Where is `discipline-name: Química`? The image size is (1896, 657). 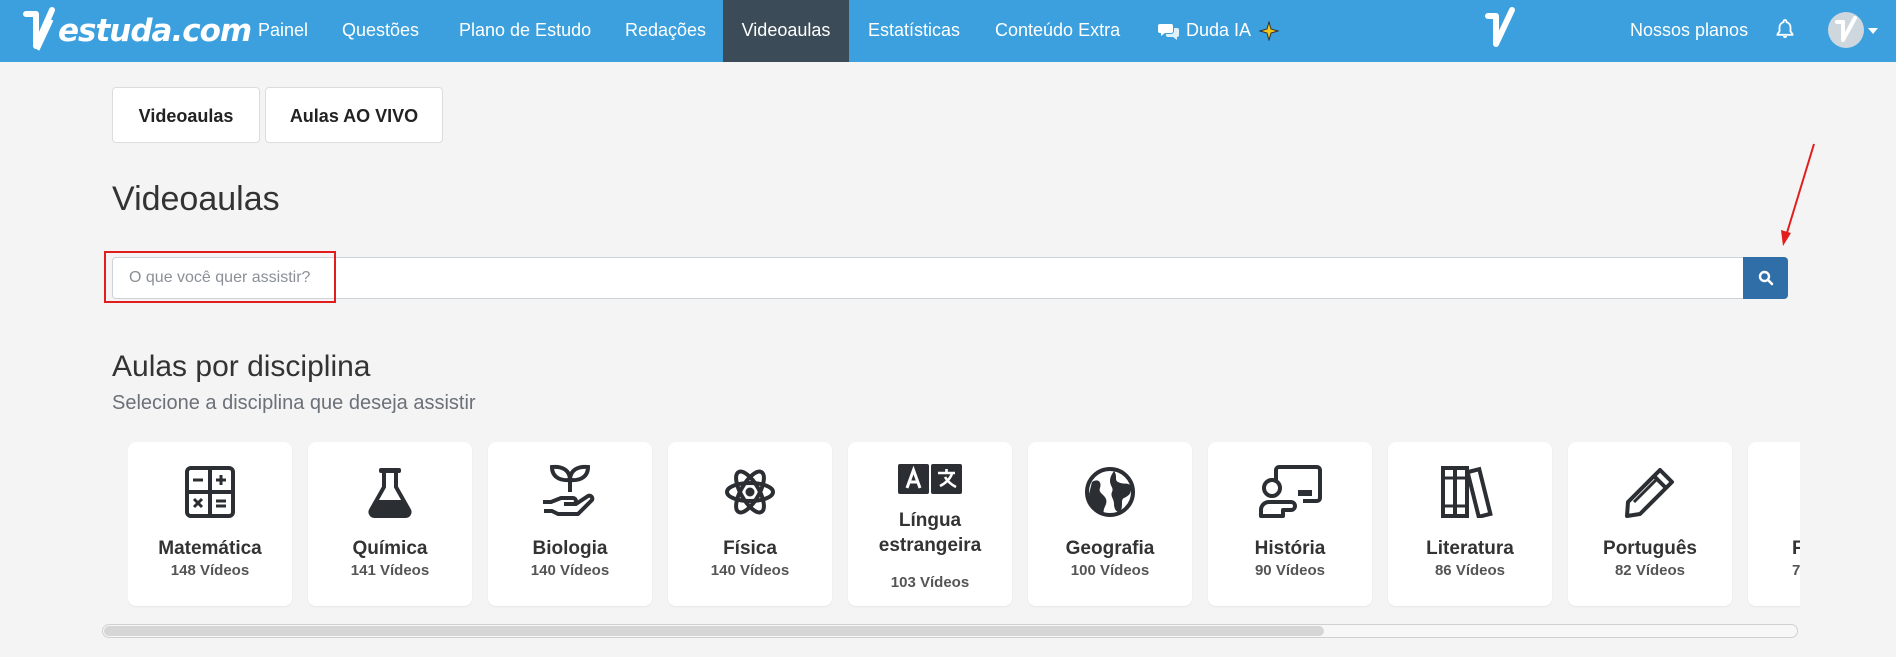
discipline-name: Química is located at coordinates (390, 548).